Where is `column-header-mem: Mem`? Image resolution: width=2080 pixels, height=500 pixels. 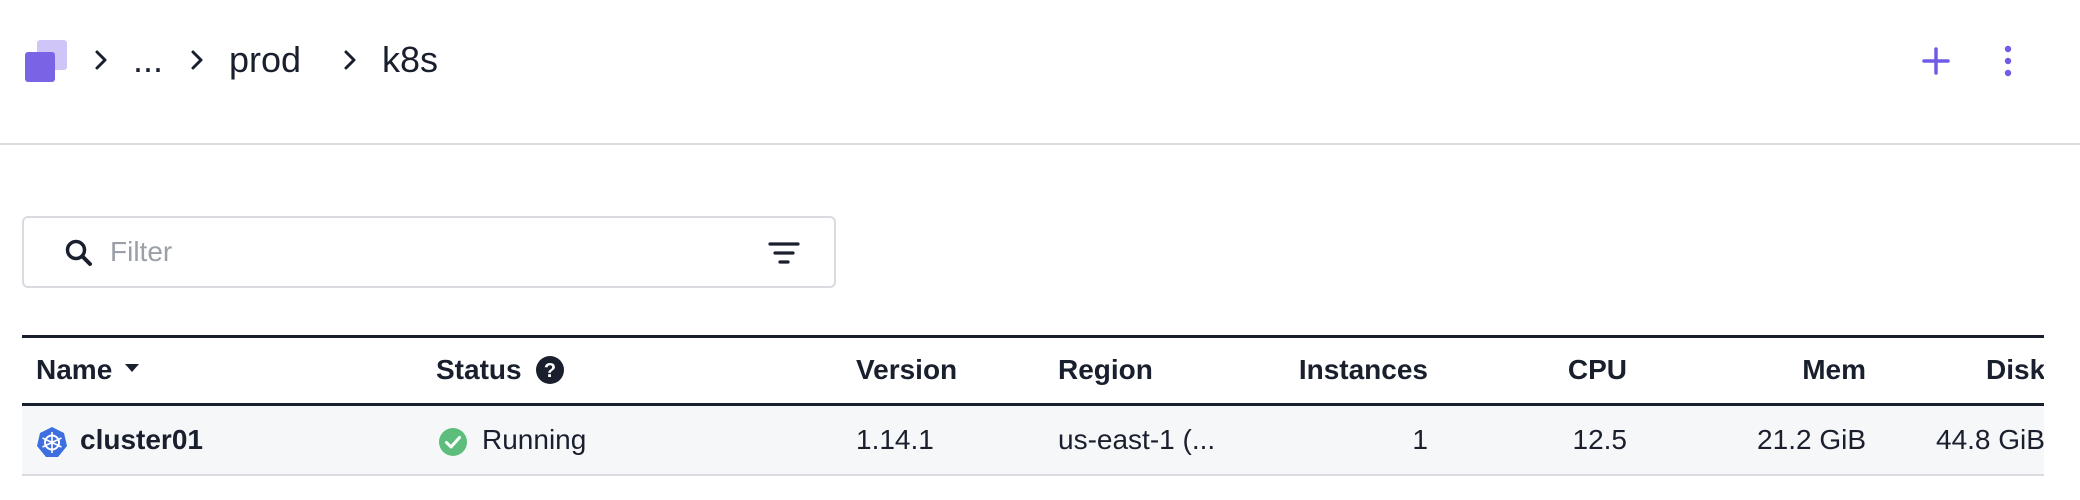 column-header-mem: Mem is located at coordinates (1834, 370).